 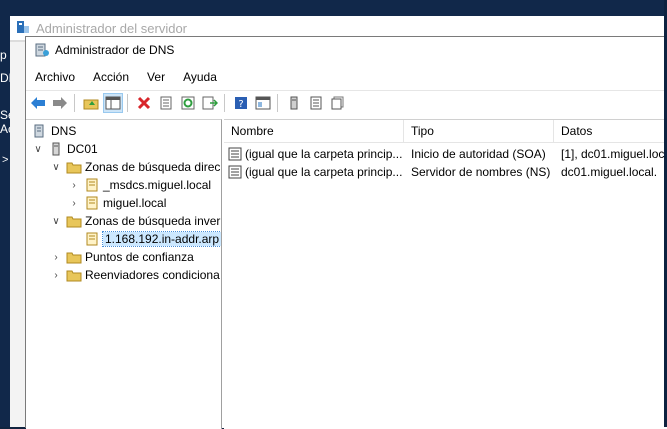 I want to click on forward-button, so click(x=60, y=103).